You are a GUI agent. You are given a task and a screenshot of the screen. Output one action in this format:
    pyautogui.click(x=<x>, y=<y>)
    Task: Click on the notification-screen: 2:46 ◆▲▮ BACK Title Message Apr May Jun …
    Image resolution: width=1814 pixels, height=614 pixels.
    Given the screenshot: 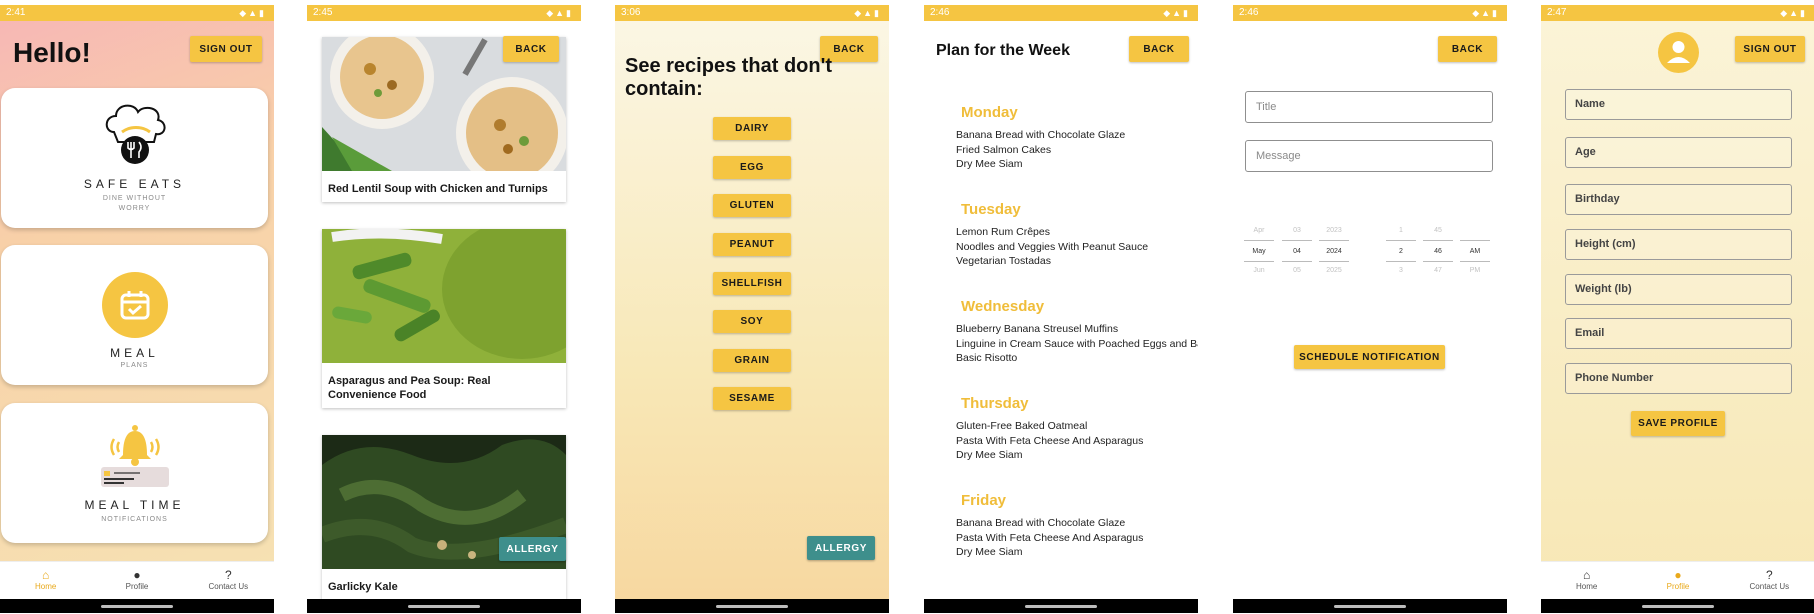 What is the action you would take?
    pyautogui.click(x=1370, y=309)
    